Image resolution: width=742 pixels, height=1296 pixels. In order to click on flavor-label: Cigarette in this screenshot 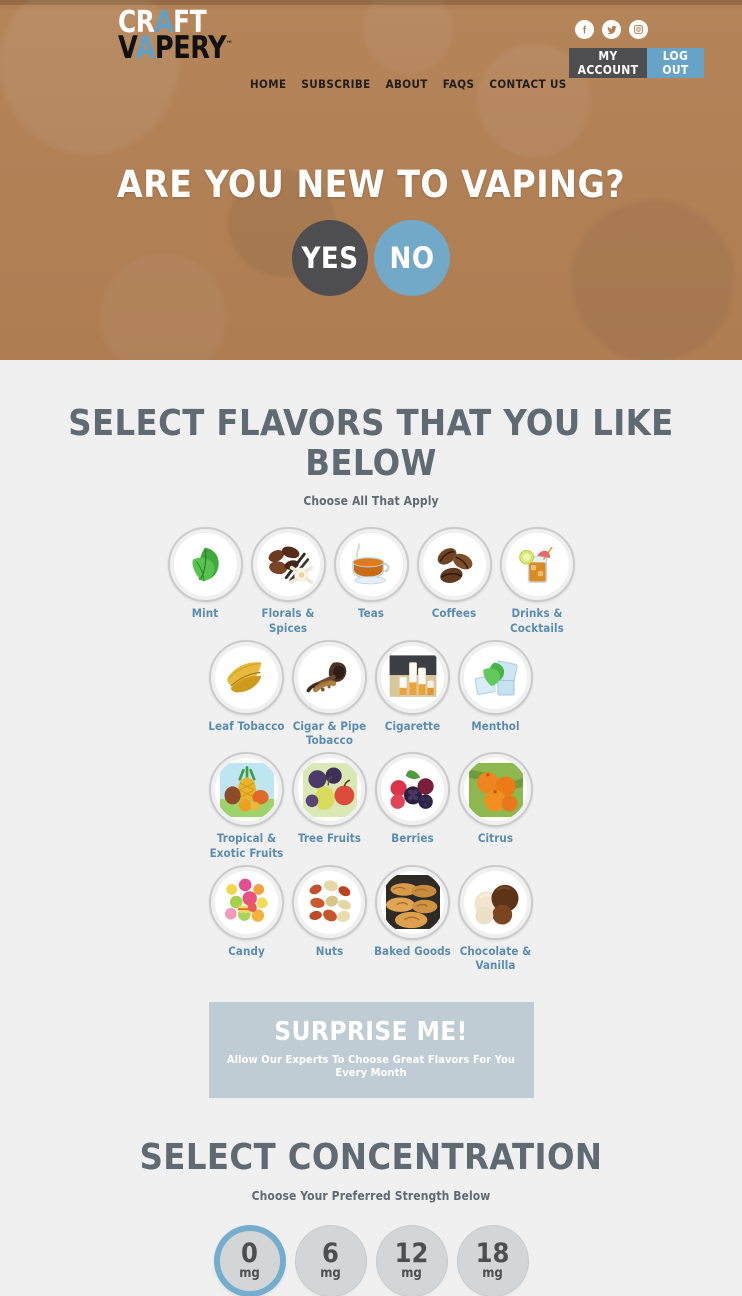, I will do `click(412, 725)`.